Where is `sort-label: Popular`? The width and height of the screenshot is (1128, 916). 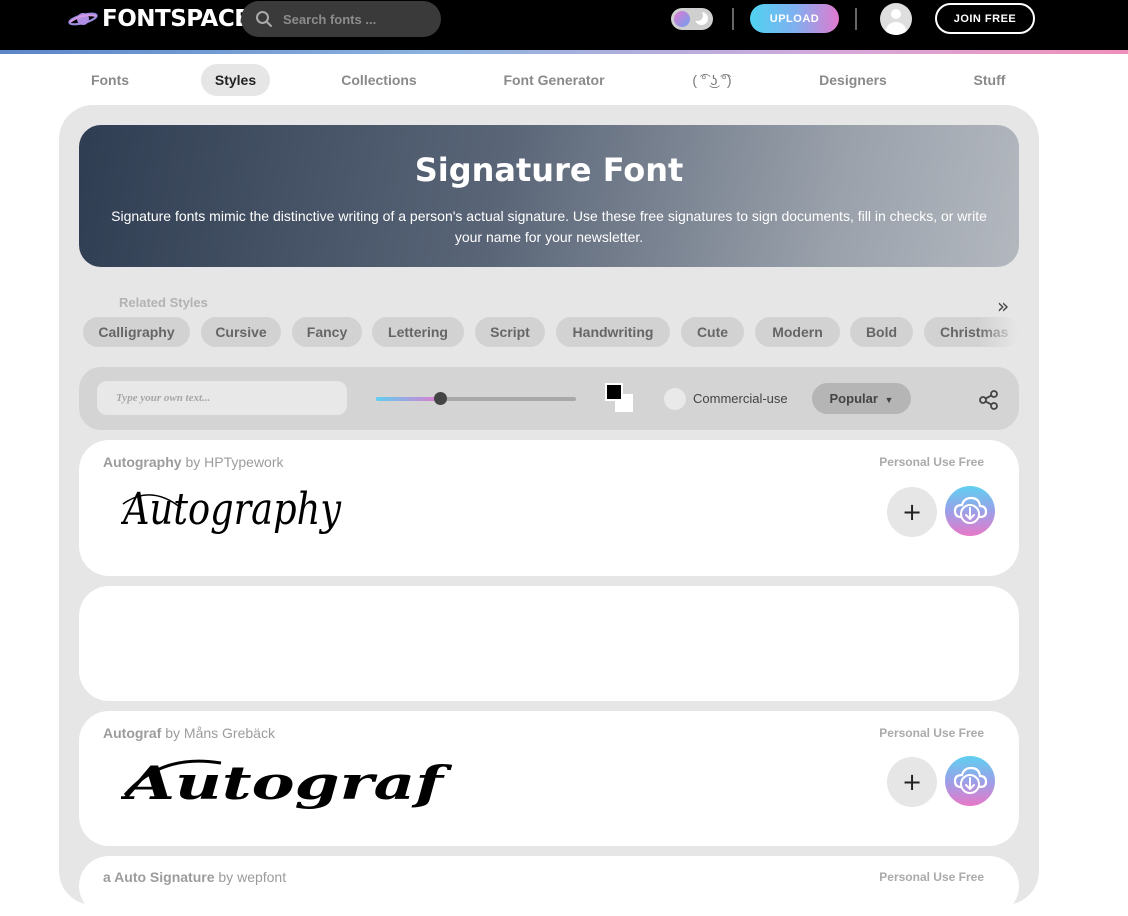 sort-label: Popular is located at coordinates (853, 398).